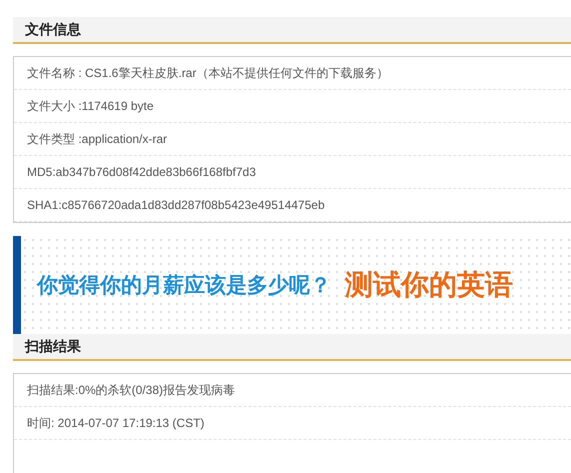 The width and height of the screenshot is (571, 473). Describe the element at coordinates (429, 285) in the screenshot. I see `banner-cta: 测试你的英语` at that location.